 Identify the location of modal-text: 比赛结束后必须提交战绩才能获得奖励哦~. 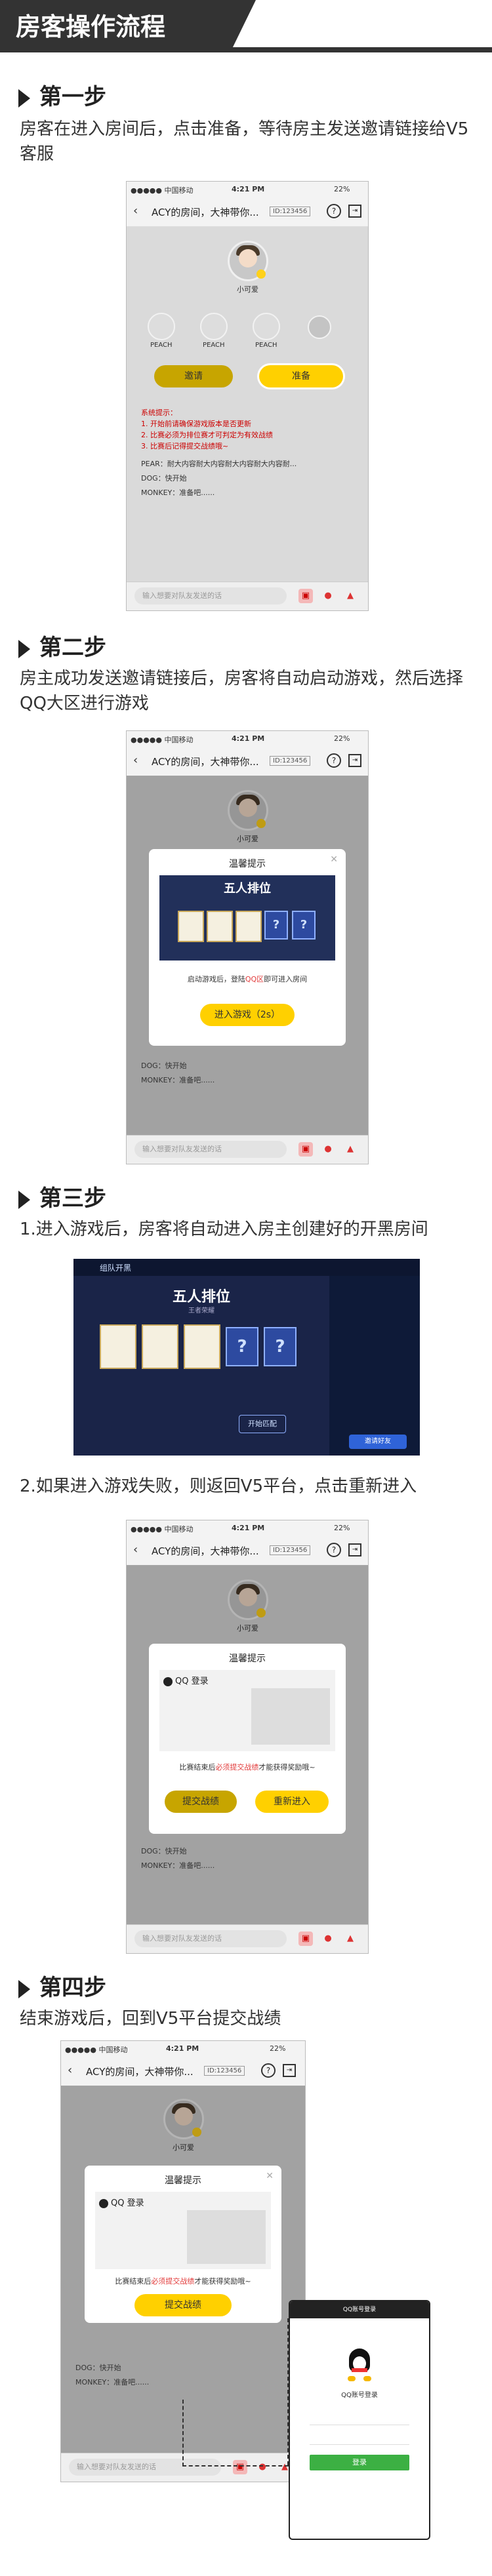
(183, 2281).